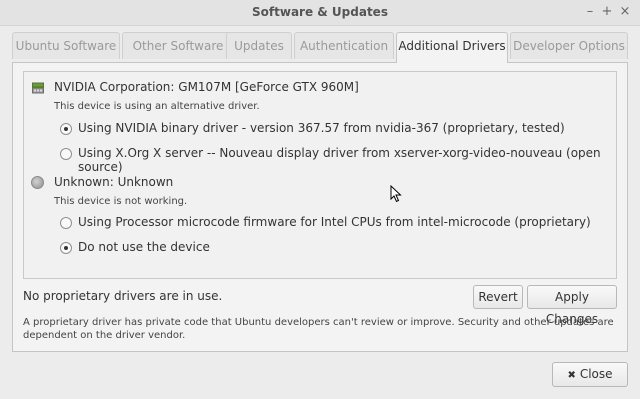 This screenshot has width=640, height=399. Describe the element at coordinates (144, 247) in the screenshot. I see `option-do-not-use-device: Do not use the device` at that location.